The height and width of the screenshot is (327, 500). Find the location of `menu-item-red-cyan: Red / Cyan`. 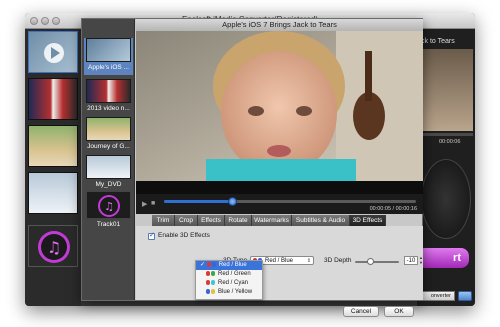

menu-item-red-cyan: Red / Cyan is located at coordinates (229, 283).